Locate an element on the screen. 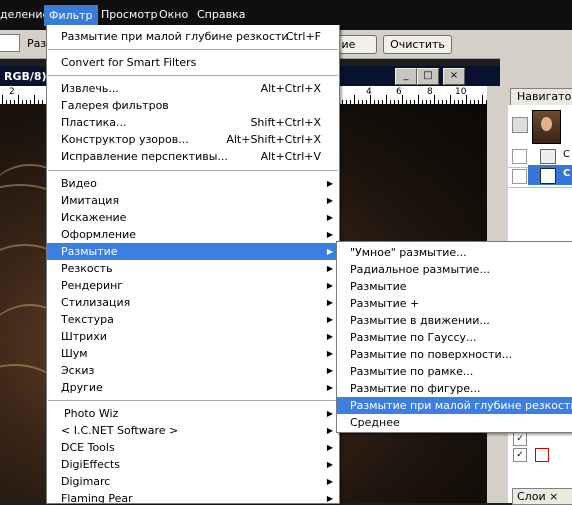 The height and width of the screenshot is (505, 572). blur-submenu-item: Среднее is located at coordinates (454, 422).